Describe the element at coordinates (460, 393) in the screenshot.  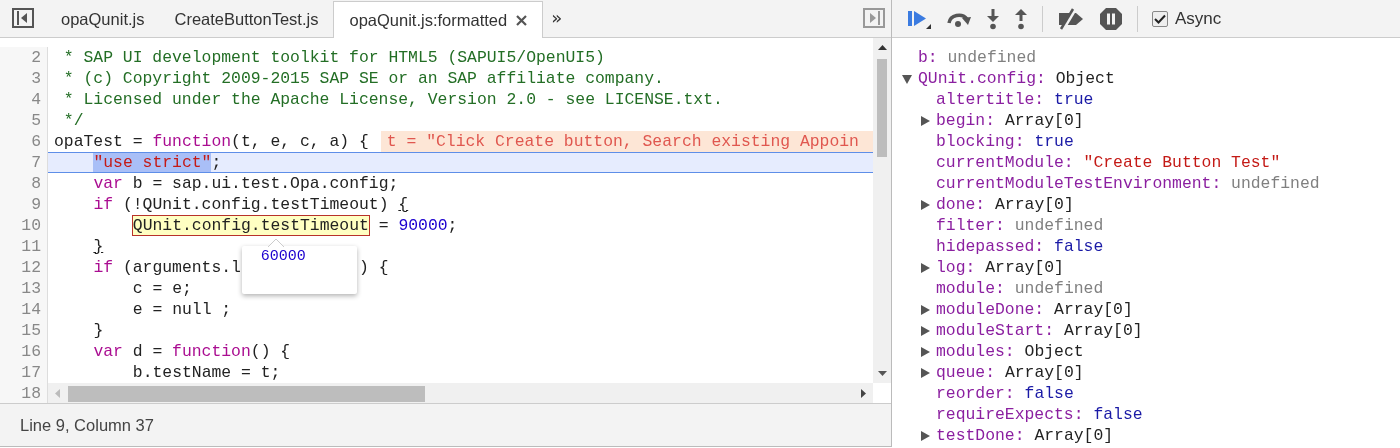
I see `horizontal-scrollbar` at that location.